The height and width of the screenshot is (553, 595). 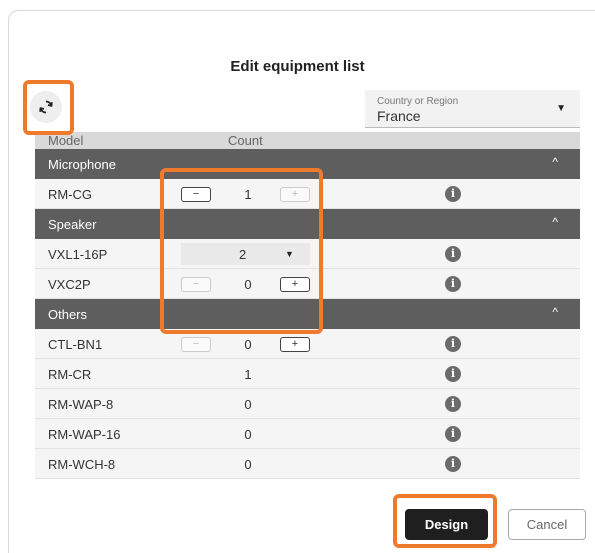 I want to click on model-name: RM-WCH-8, so click(x=82, y=464).